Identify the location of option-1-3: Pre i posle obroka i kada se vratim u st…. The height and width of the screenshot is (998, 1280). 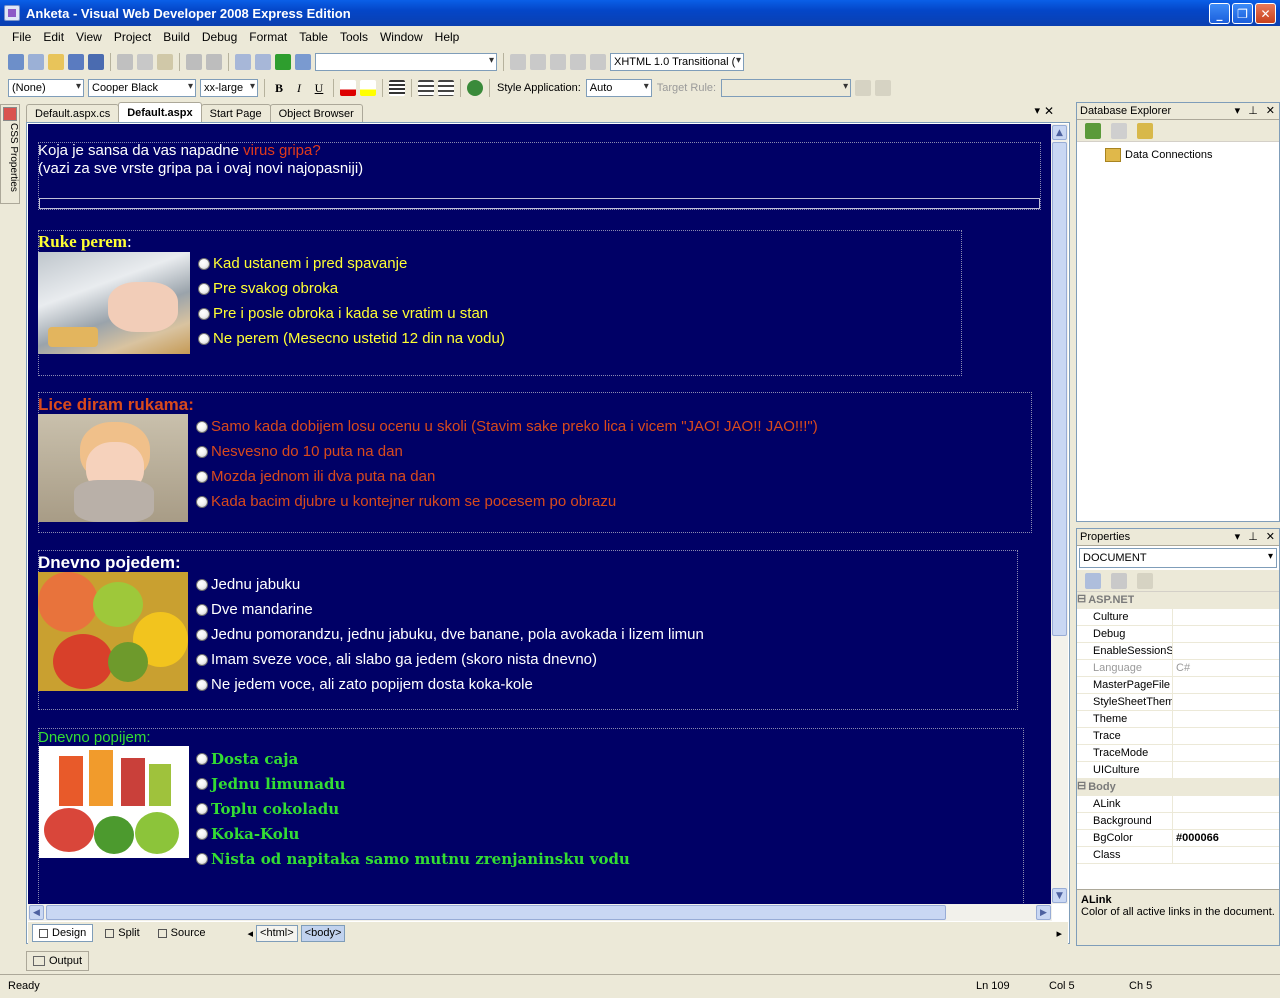
(343, 313).